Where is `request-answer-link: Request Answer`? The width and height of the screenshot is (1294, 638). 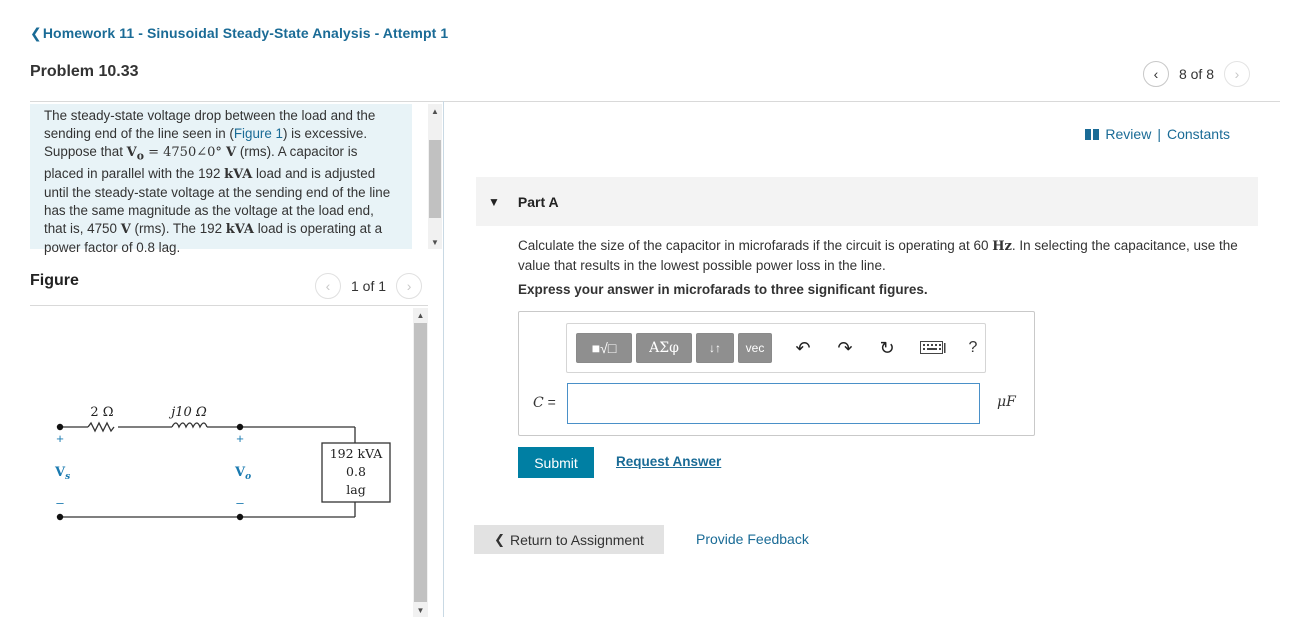 request-answer-link: Request Answer is located at coordinates (668, 461).